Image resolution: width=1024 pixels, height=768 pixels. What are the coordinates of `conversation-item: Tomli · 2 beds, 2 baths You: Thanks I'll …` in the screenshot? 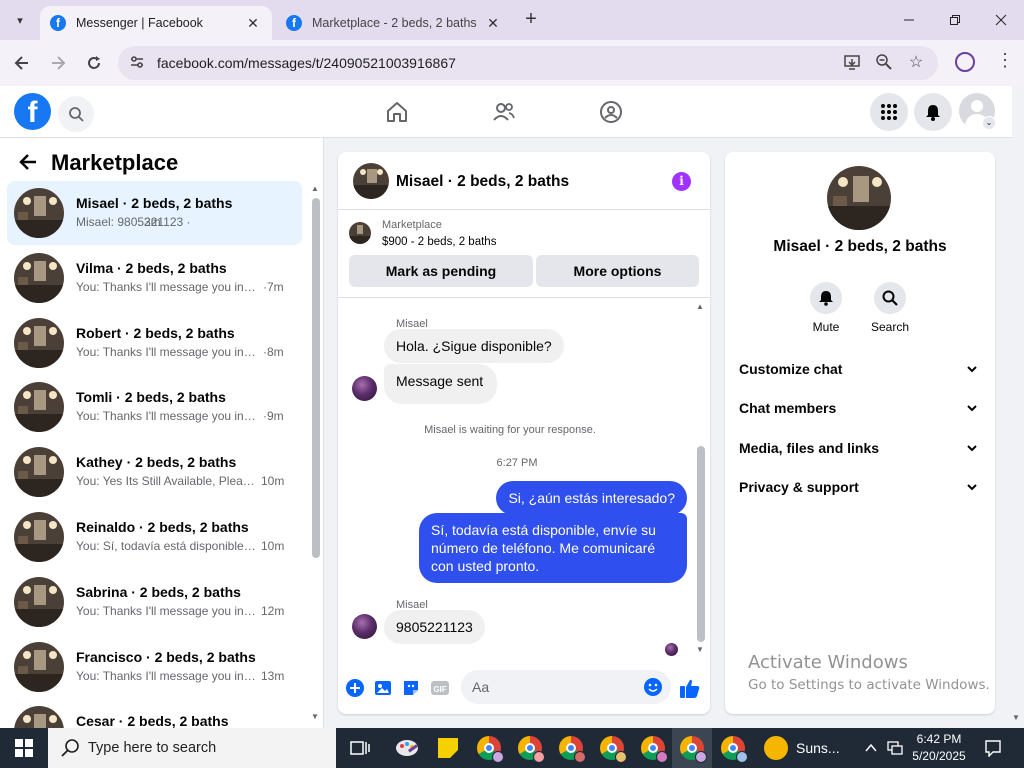 It's located at (154, 407).